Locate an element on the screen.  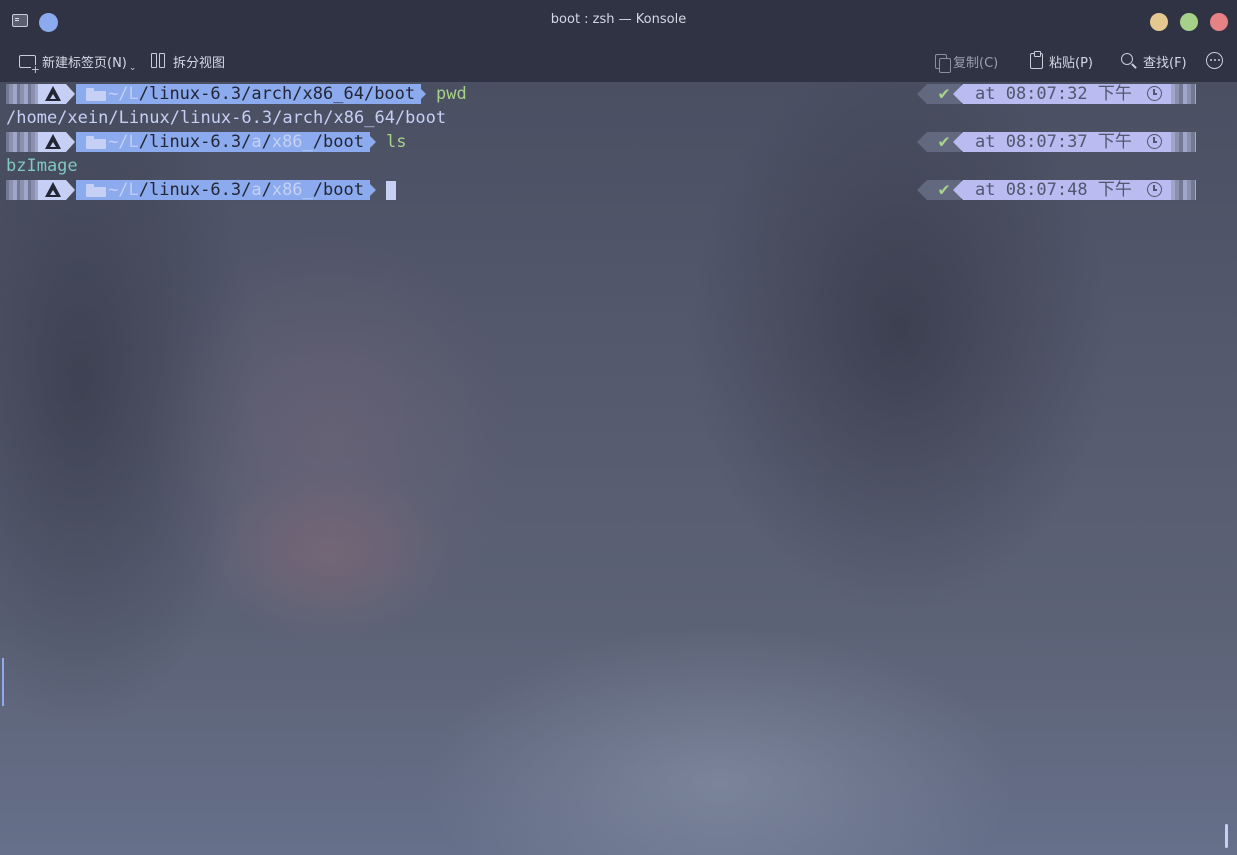
more-options-icon is located at coordinates (1214, 60).